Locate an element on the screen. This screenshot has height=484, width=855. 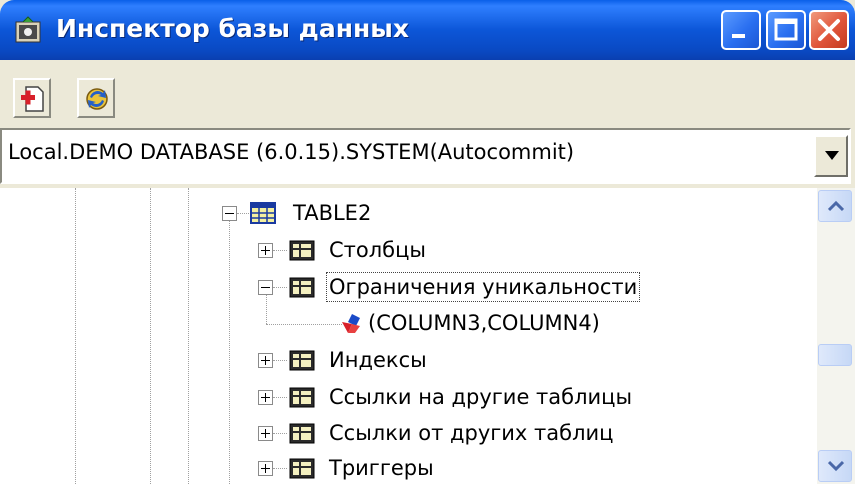
table-icon is located at coordinates (263, 213).